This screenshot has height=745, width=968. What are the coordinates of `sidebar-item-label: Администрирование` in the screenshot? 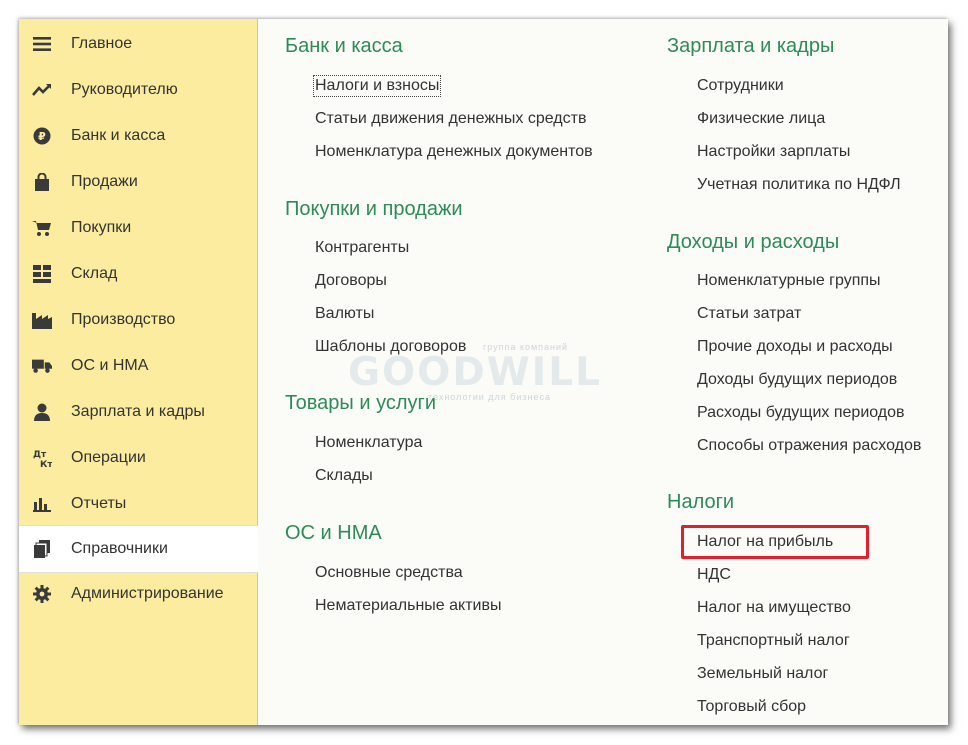 It's located at (147, 593).